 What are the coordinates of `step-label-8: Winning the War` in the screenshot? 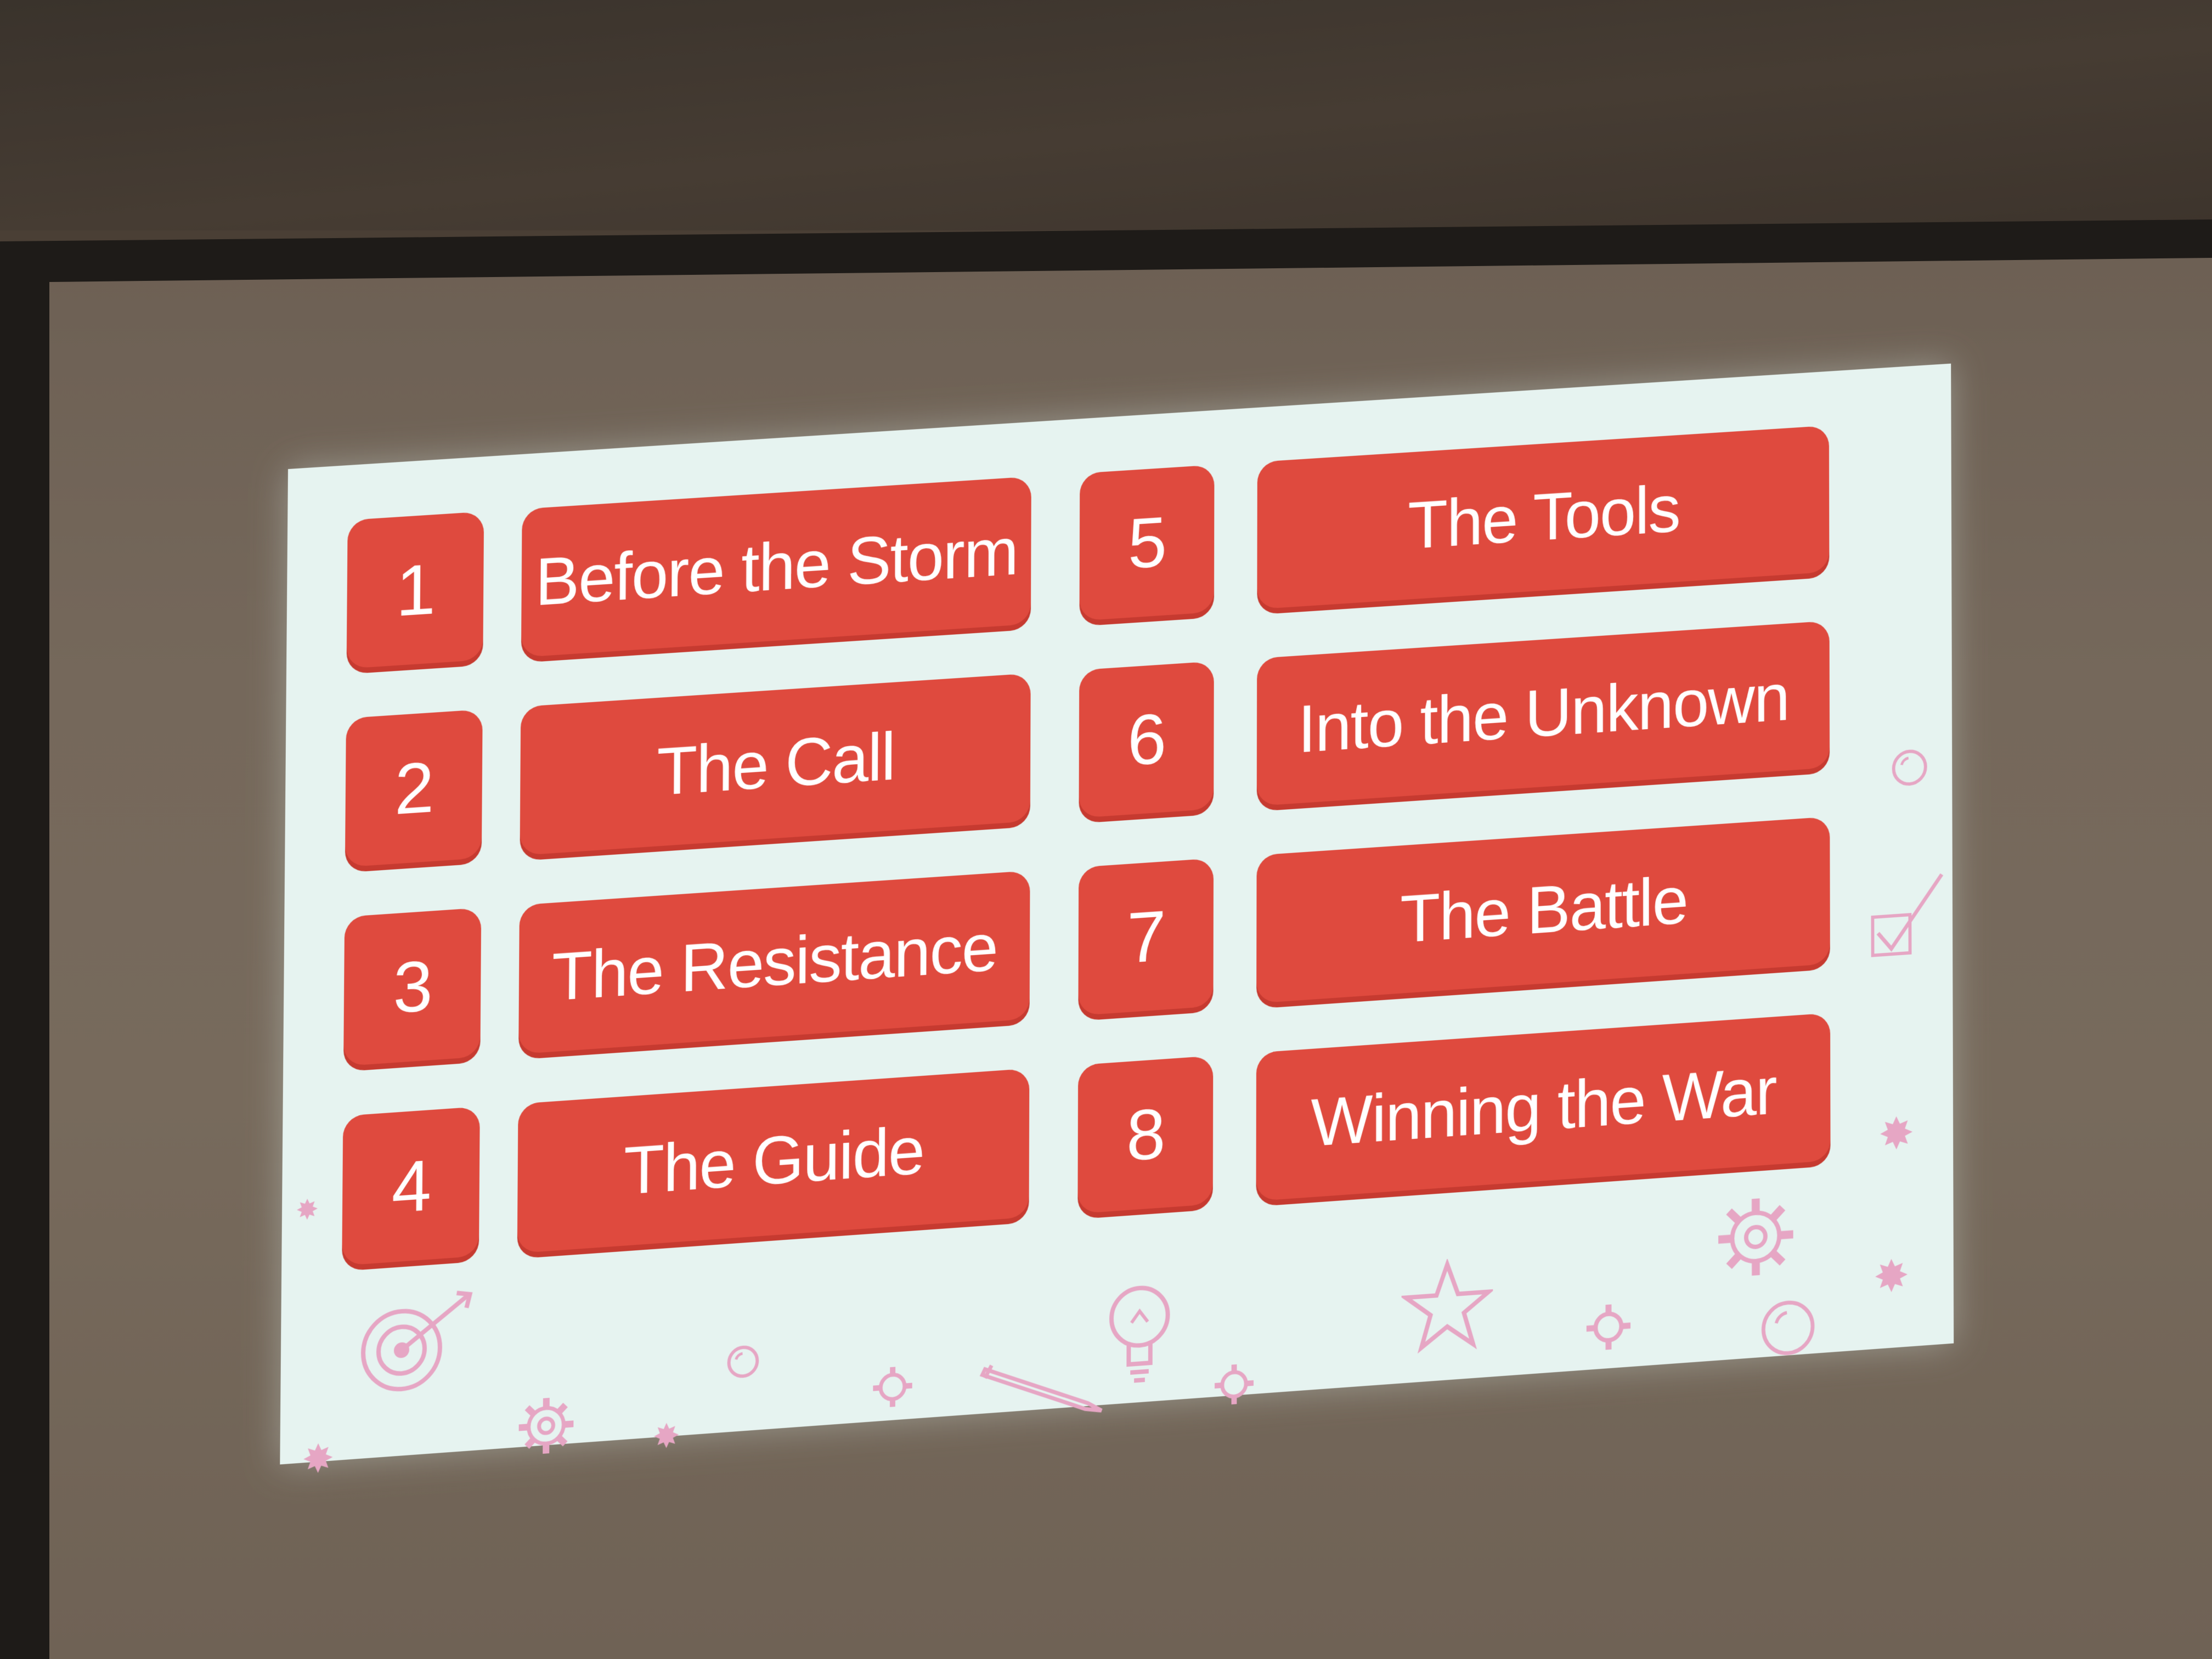 It's located at (1544, 1107).